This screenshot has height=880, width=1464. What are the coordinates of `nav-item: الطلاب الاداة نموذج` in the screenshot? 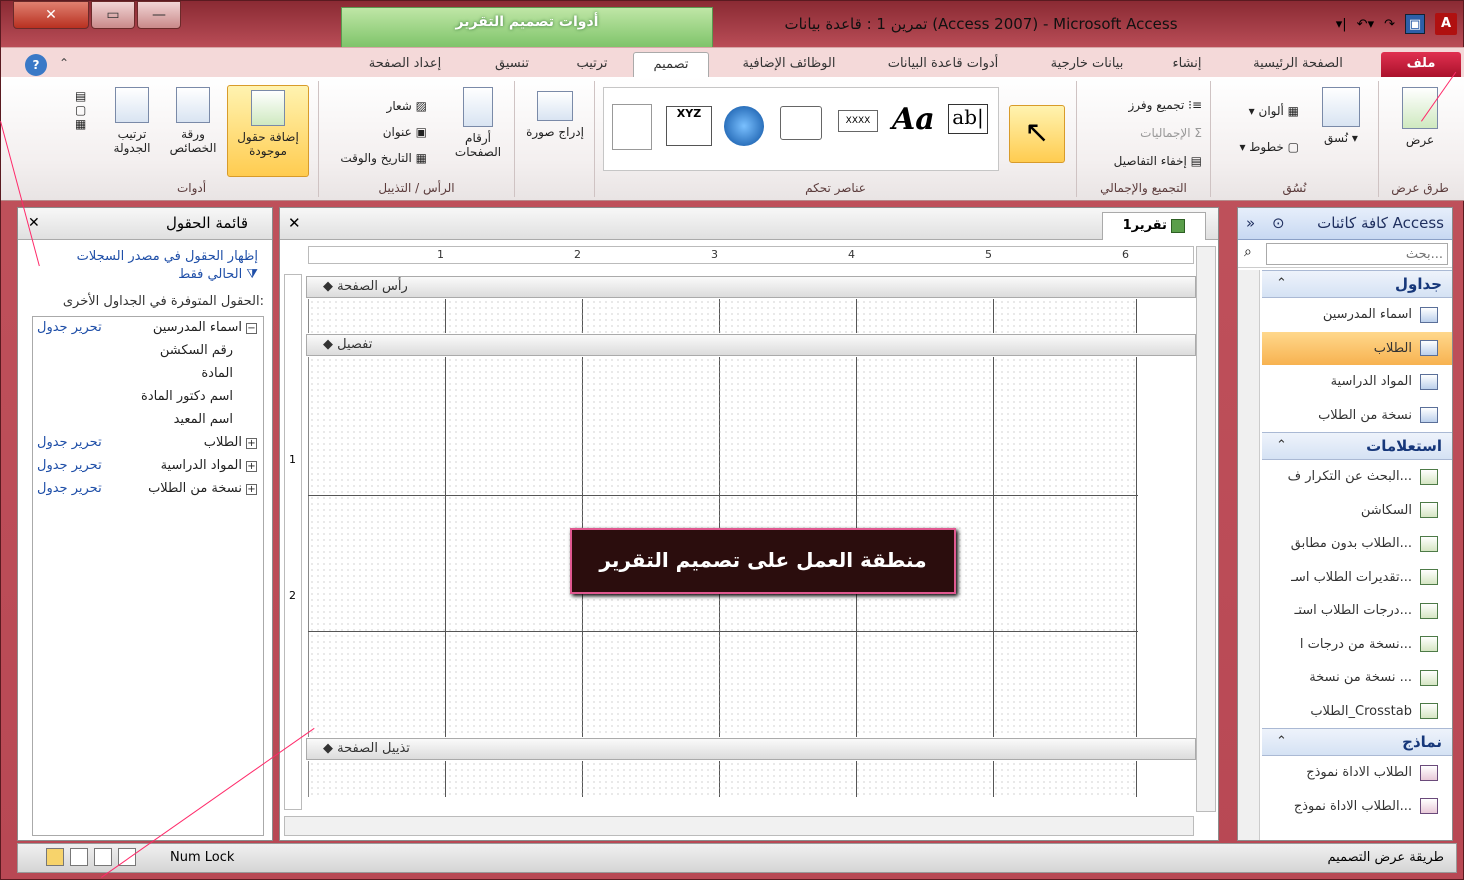 It's located at (1357, 773).